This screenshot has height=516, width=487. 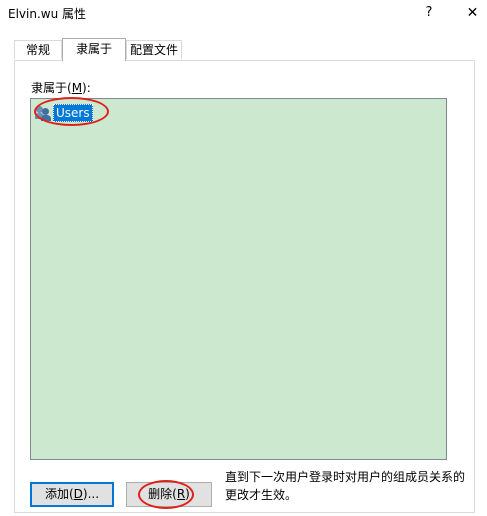 What do you see at coordinates (94, 49) in the screenshot?
I see `tab-member-of: 隶属于` at bounding box center [94, 49].